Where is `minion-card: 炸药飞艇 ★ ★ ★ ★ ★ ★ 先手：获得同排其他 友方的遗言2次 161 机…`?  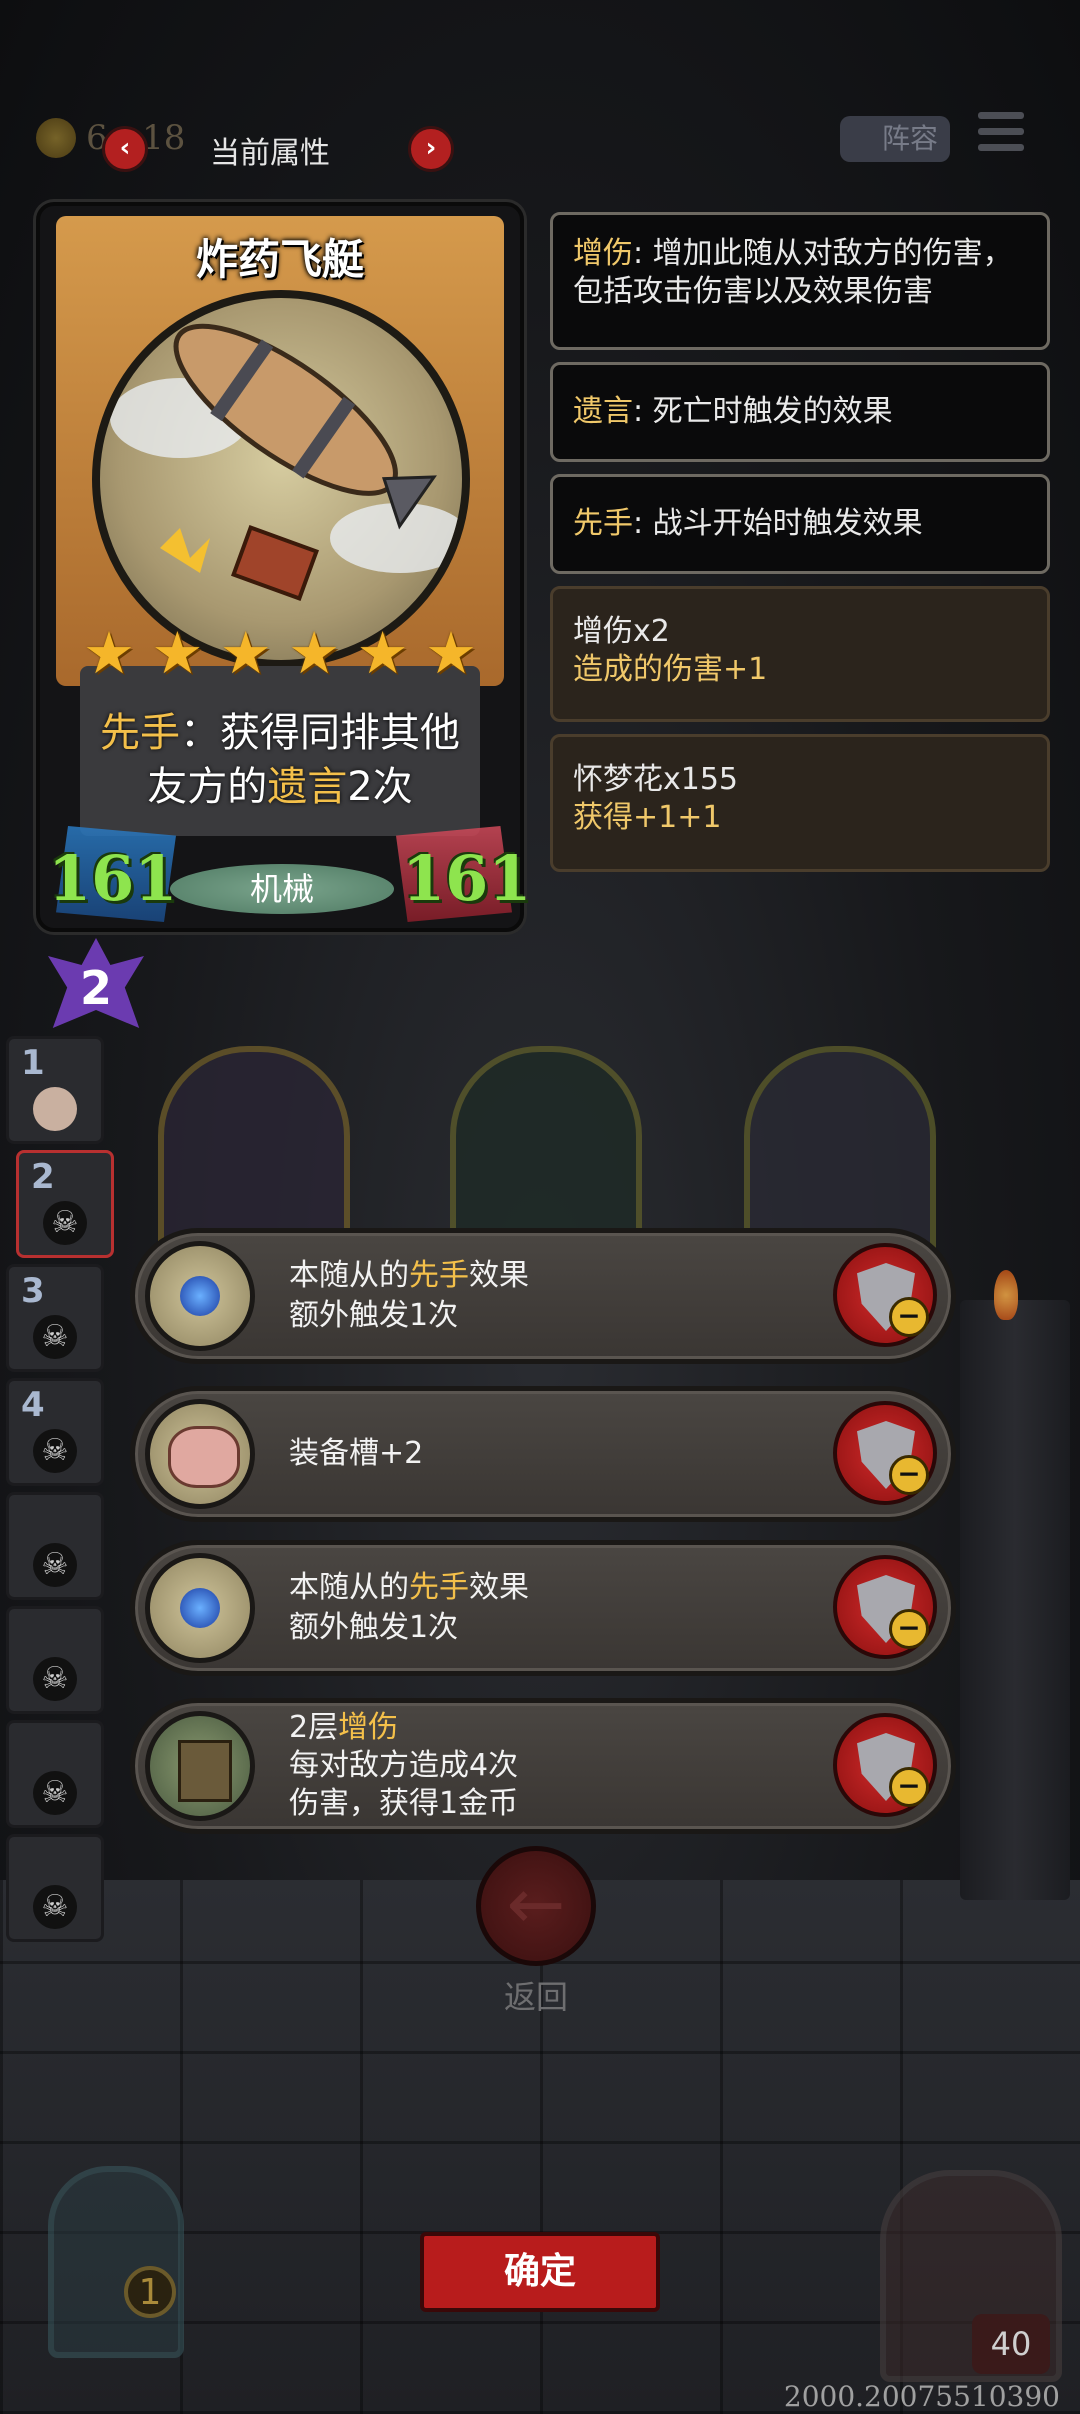
minion-card: 炸药飞艇 ★ ★ ★ ★ ★ ★ 先手：获得同排其他 友方的遗言2次 161 机… is located at coordinates (283, 567).